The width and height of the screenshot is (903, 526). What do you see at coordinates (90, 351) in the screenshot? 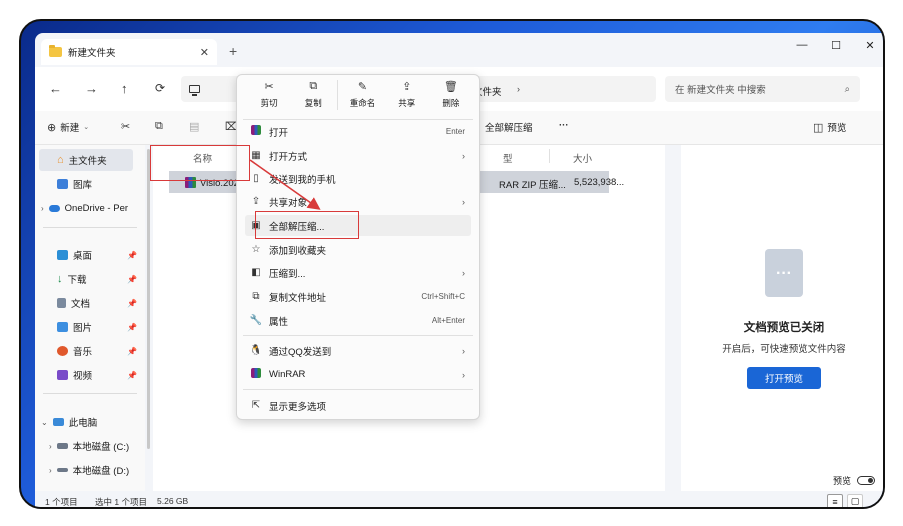
I see `sidebar-item-music: 音乐 📌` at bounding box center [90, 351].